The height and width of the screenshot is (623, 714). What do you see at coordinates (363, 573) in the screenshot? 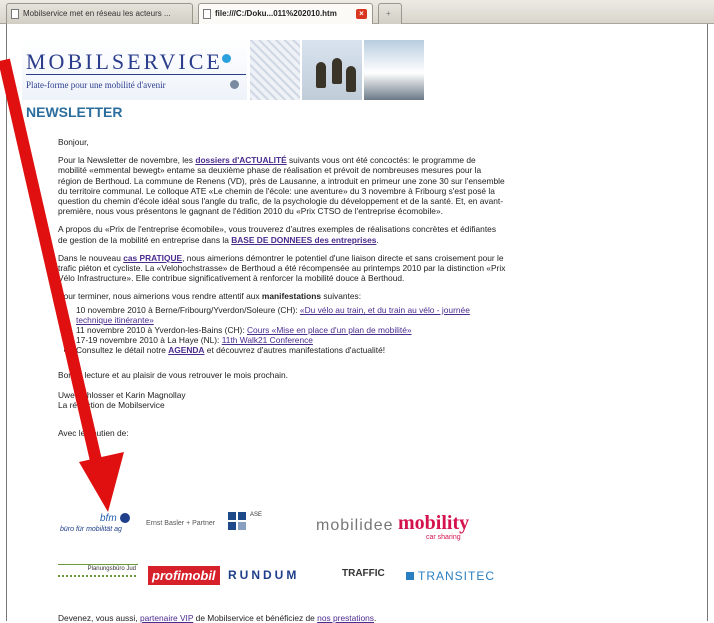
I see `traffic-logo: TRAFFIC` at bounding box center [363, 573].